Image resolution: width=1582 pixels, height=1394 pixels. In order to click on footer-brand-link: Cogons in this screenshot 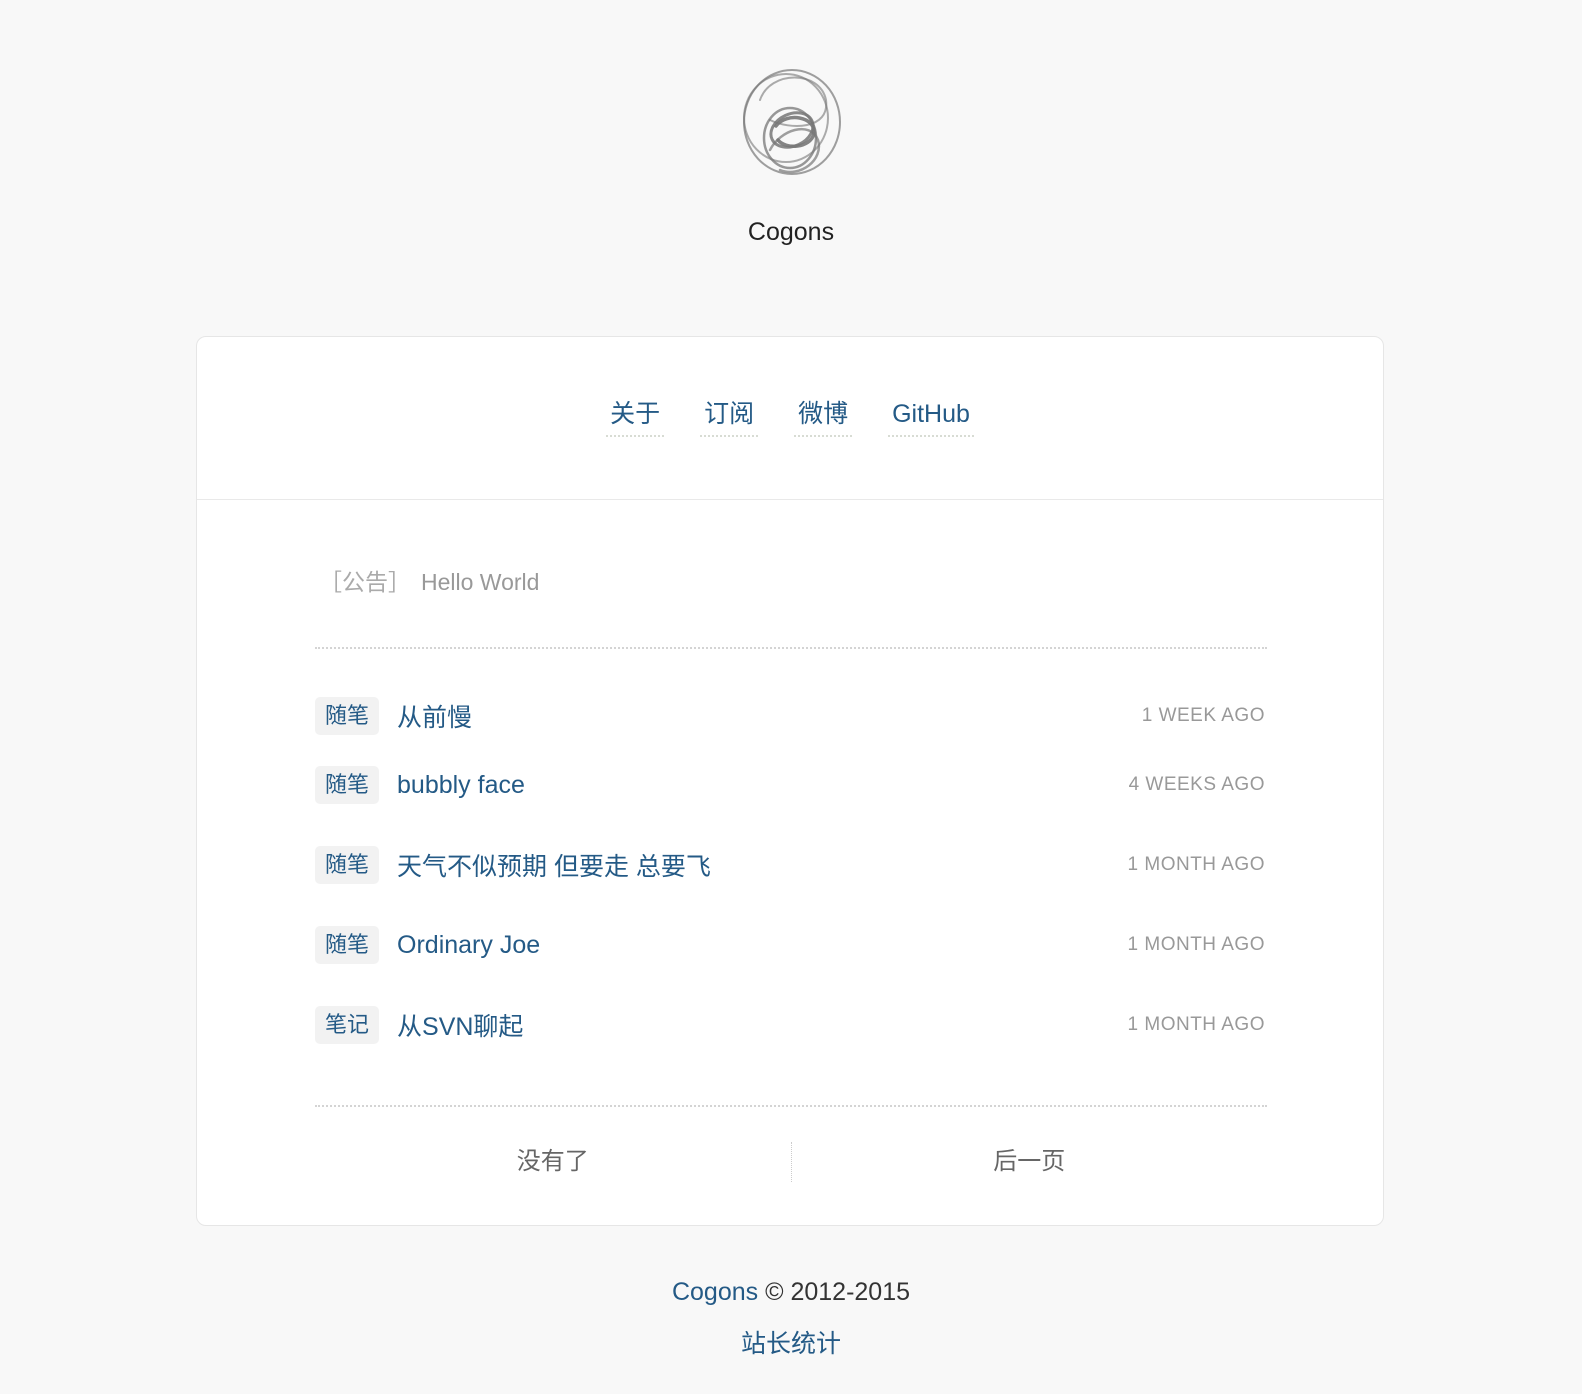, I will do `click(715, 1292)`.